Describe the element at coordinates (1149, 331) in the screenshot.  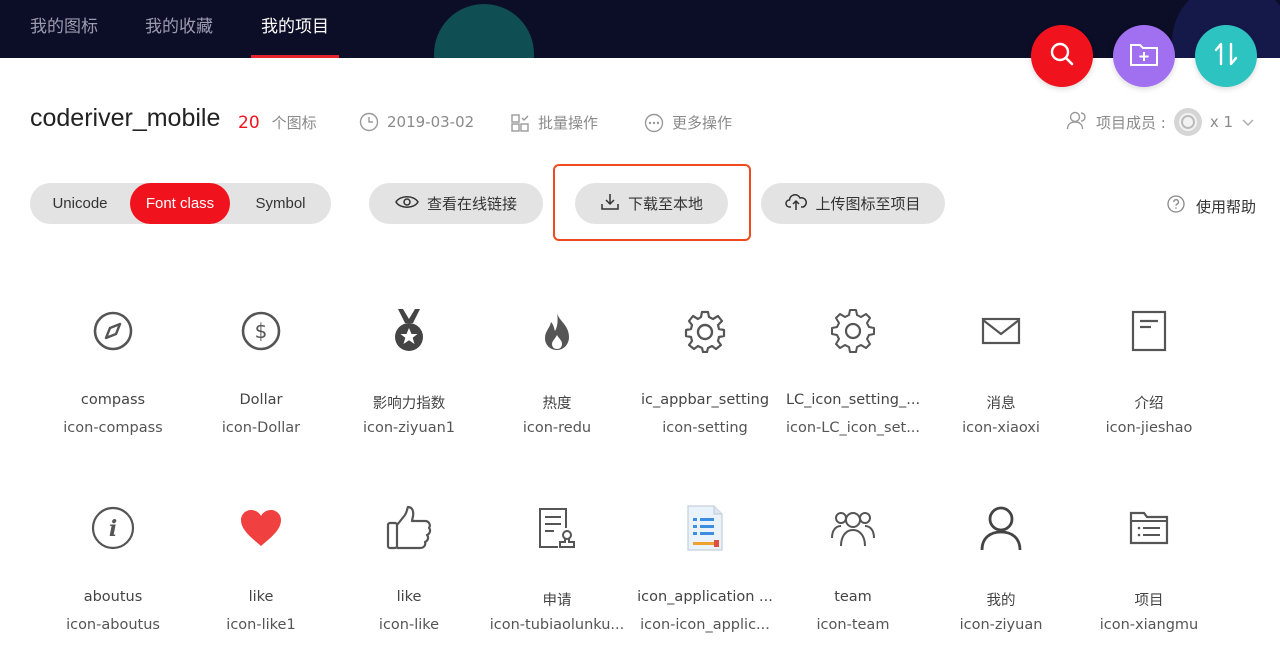
I see `document-icon` at that location.